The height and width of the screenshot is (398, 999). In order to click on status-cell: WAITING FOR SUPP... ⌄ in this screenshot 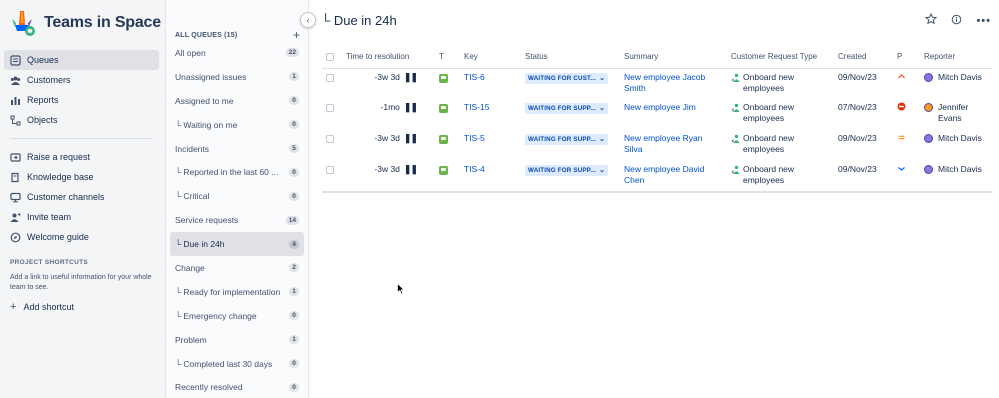, I will do `click(570, 114)`.